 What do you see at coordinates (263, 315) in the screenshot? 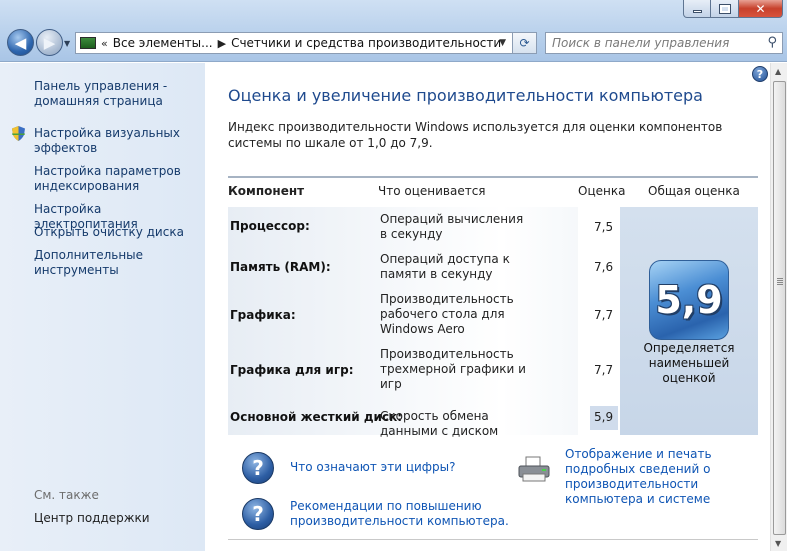
I see `row-component: Графика:` at bounding box center [263, 315].